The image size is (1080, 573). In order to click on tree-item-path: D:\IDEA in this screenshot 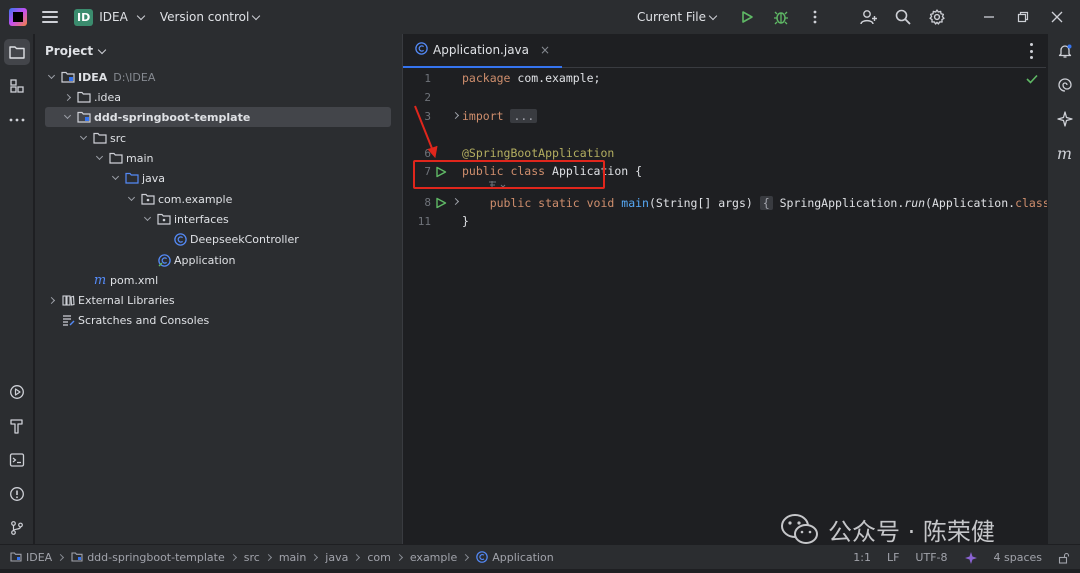, I will do `click(134, 77)`.